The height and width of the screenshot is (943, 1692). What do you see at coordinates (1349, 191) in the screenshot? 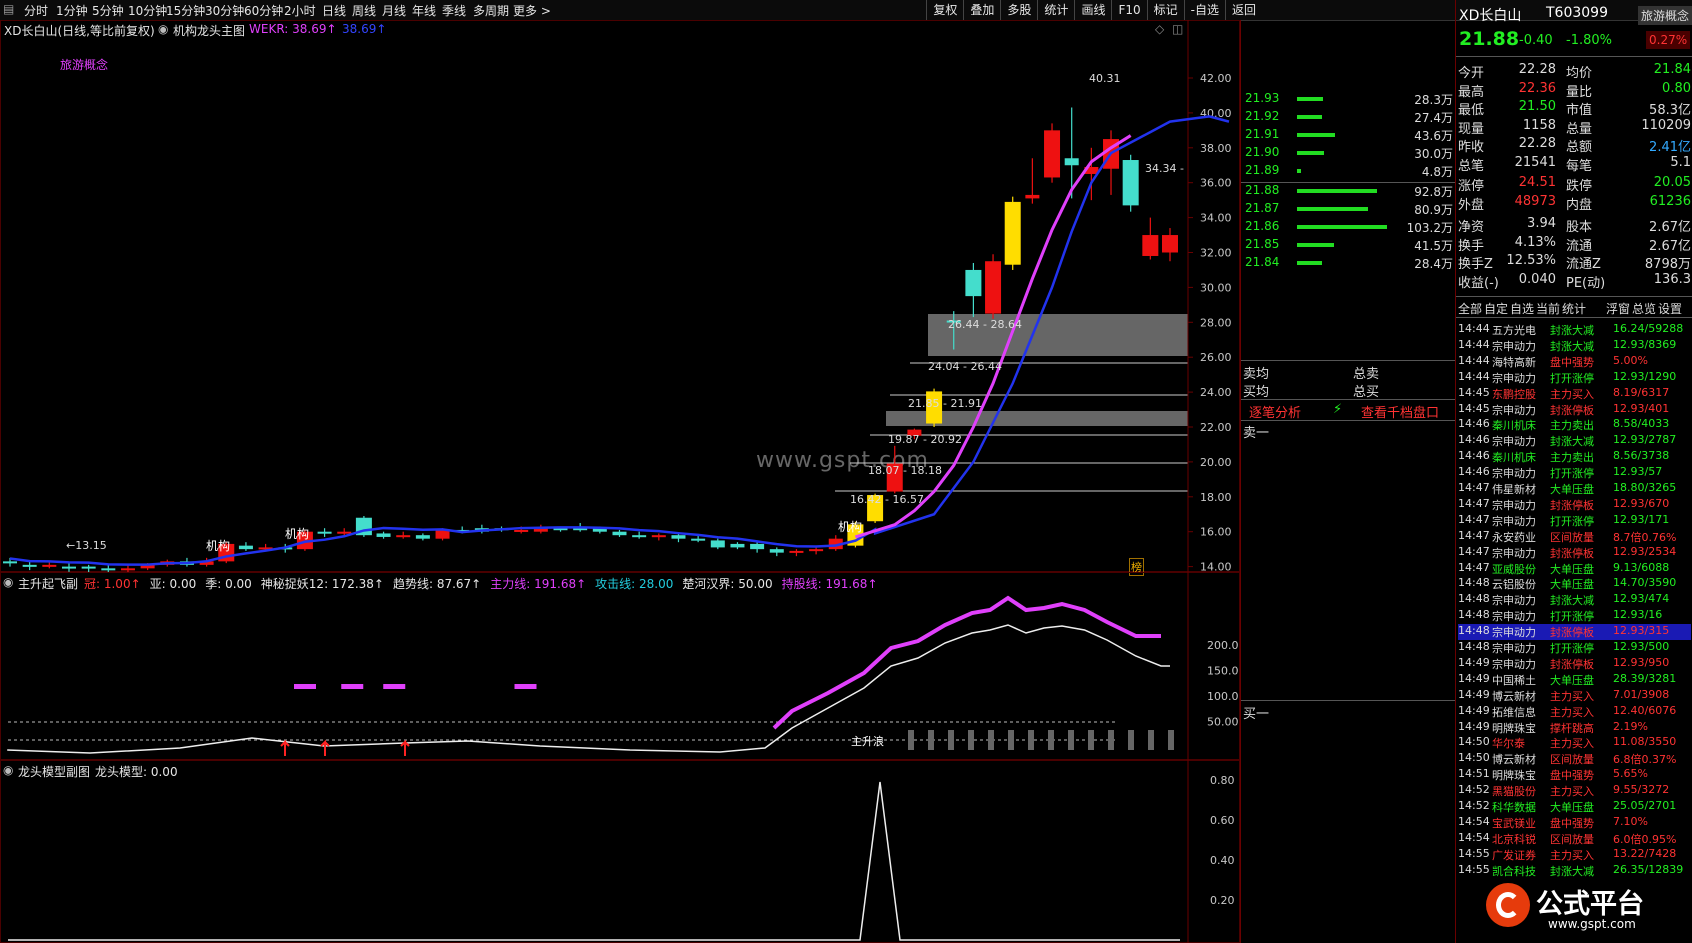
I see `bid-row: 21.88 92.8万` at bounding box center [1349, 191].